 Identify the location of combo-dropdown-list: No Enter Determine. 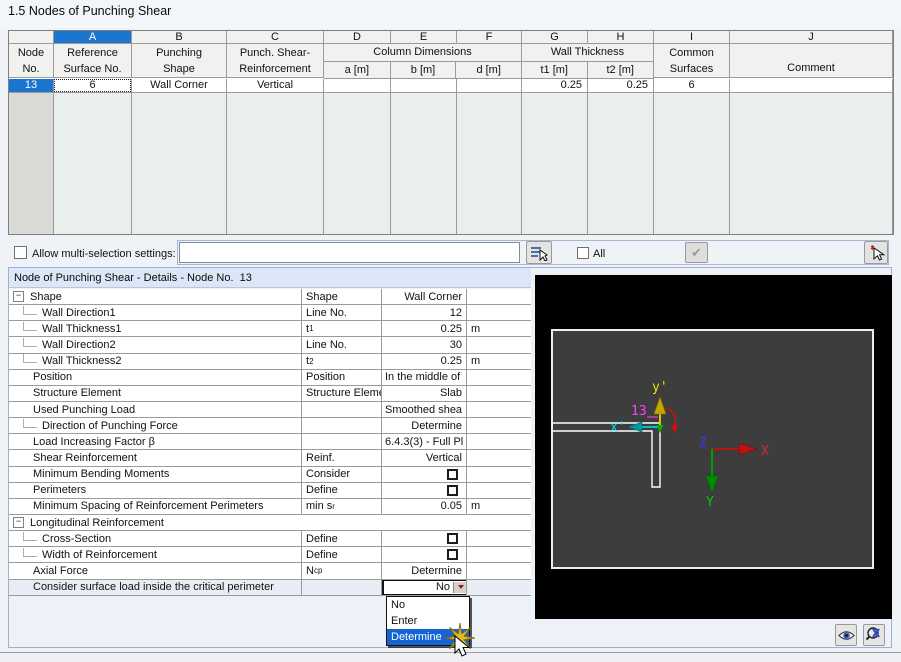
(428, 621).